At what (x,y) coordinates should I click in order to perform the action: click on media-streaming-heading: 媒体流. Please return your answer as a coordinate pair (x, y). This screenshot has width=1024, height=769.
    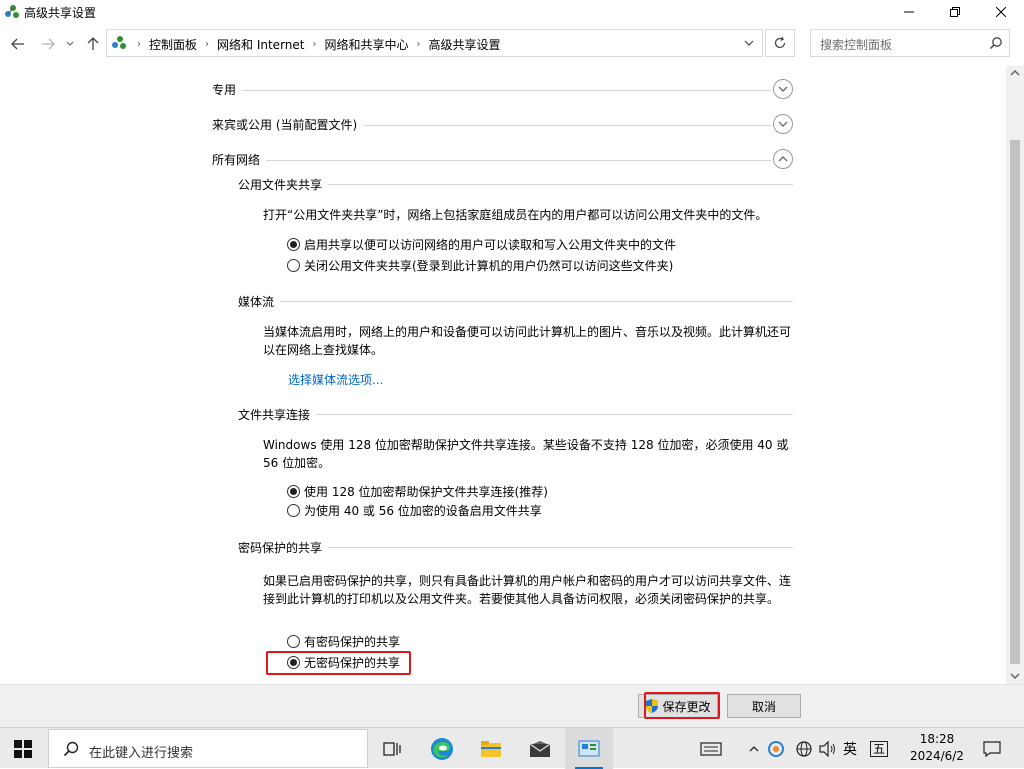
    Looking at the image, I should click on (515, 301).